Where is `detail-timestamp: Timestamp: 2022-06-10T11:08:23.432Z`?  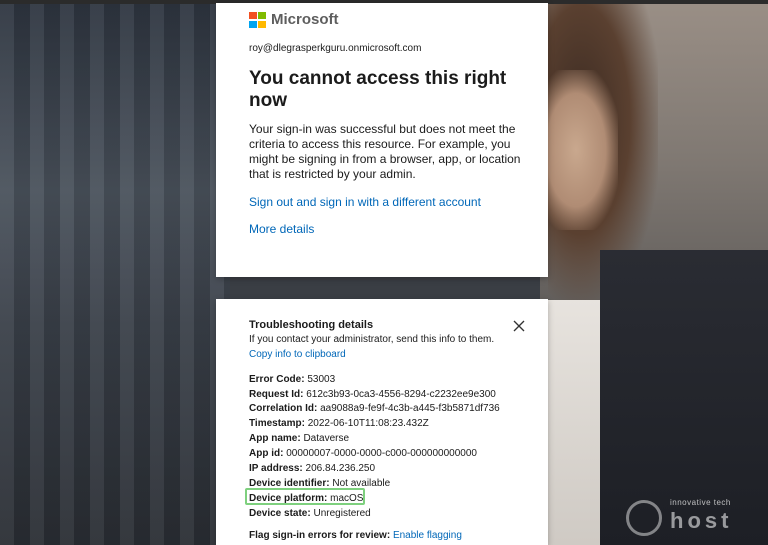
detail-timestamp: Timestamp: 2022-06-10T11:08:23.432Z is located at coordinates (339, 423).